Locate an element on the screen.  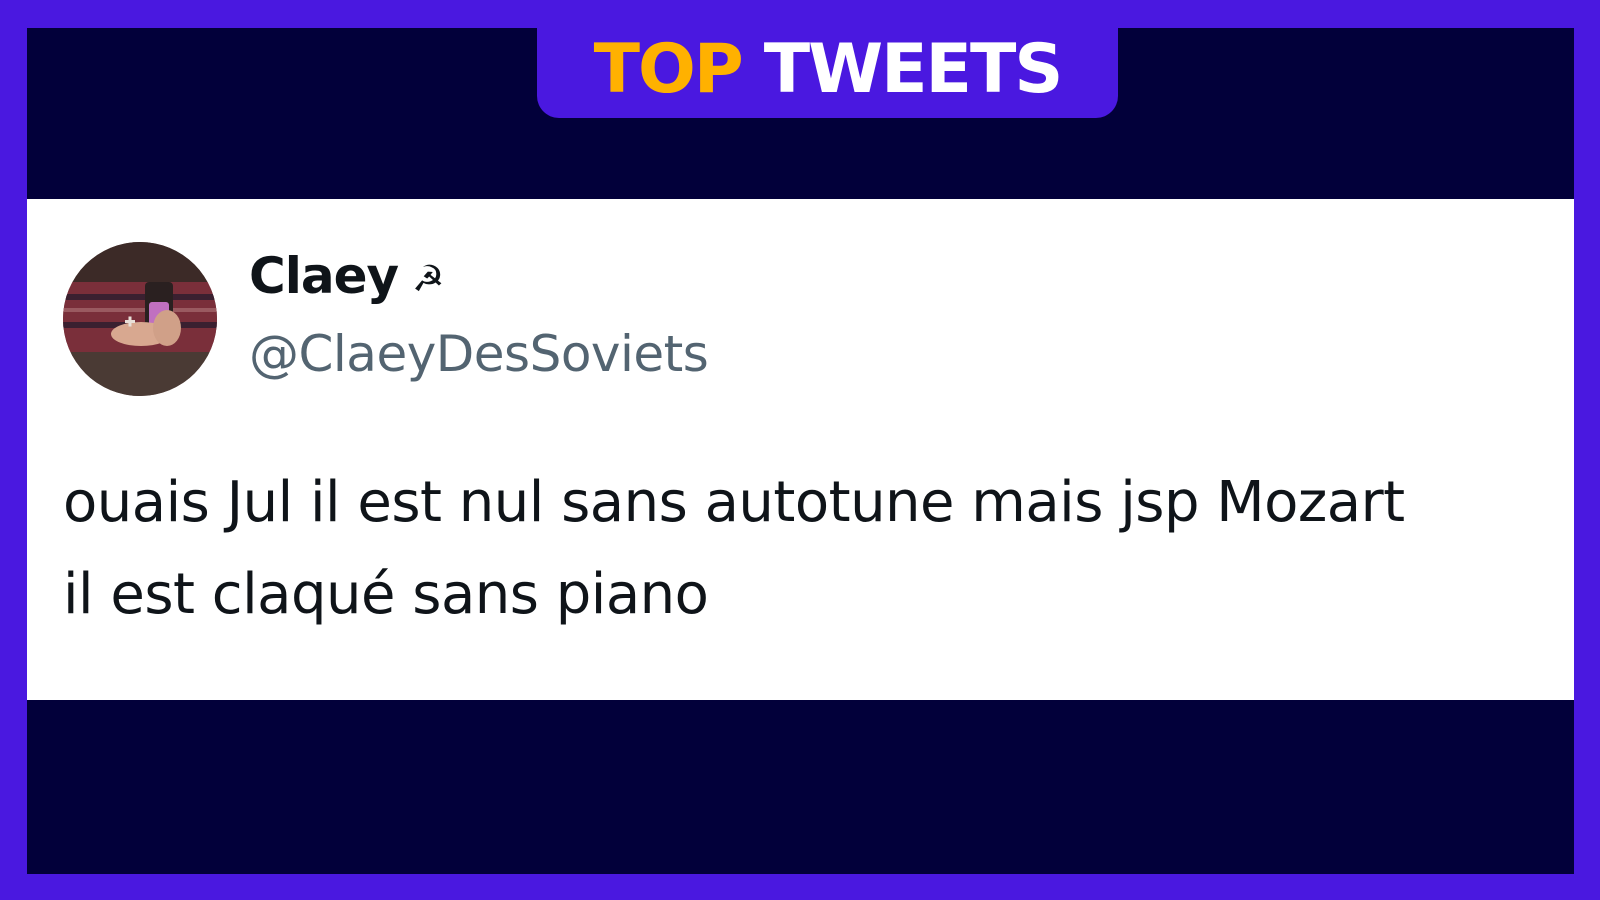
banner-word-tweets: TWEETS is located at coordinates (913, 69).